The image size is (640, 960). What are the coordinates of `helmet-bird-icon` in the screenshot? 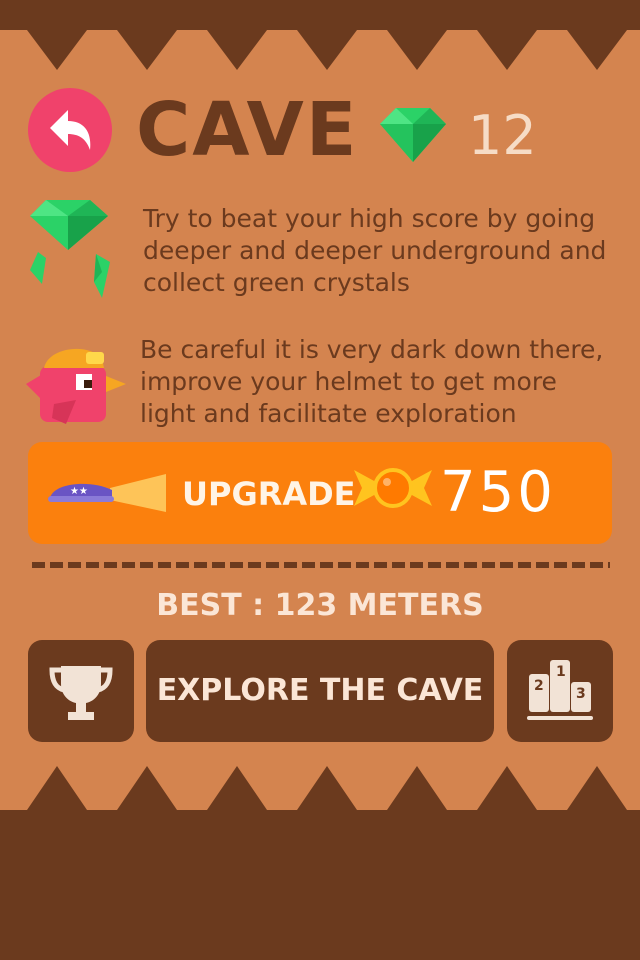 It's located at (76, 386).